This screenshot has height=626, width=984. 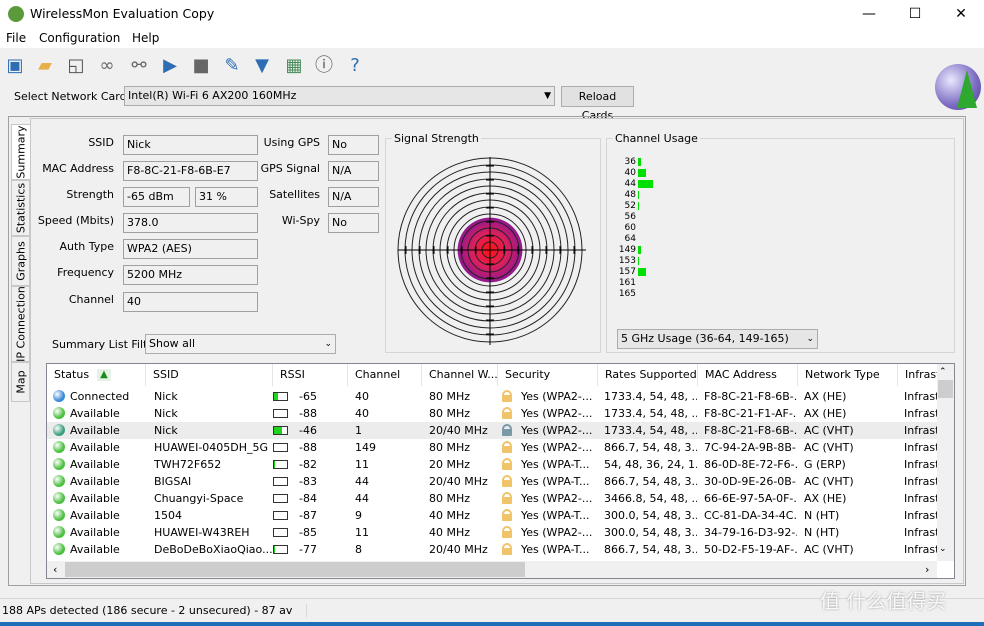 What do you see at coordinates (915, 14) in the screenshot?
I see `maximize-button: ☐` at bounding box center [915, 14].